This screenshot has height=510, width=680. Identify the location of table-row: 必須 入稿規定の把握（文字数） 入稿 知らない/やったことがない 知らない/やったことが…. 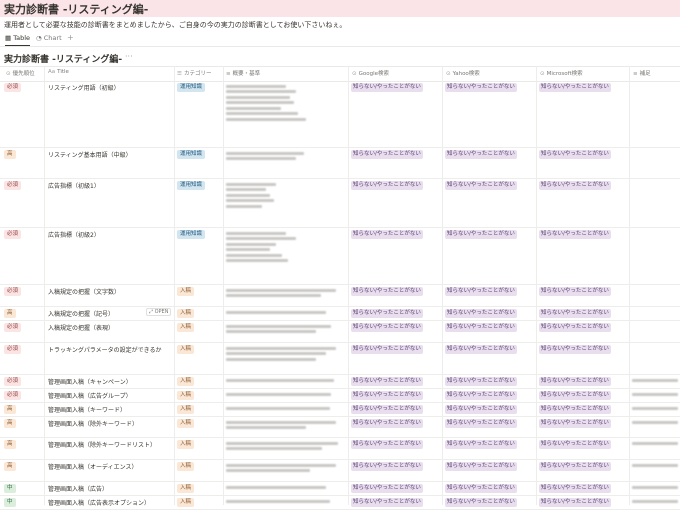
(340, 295).